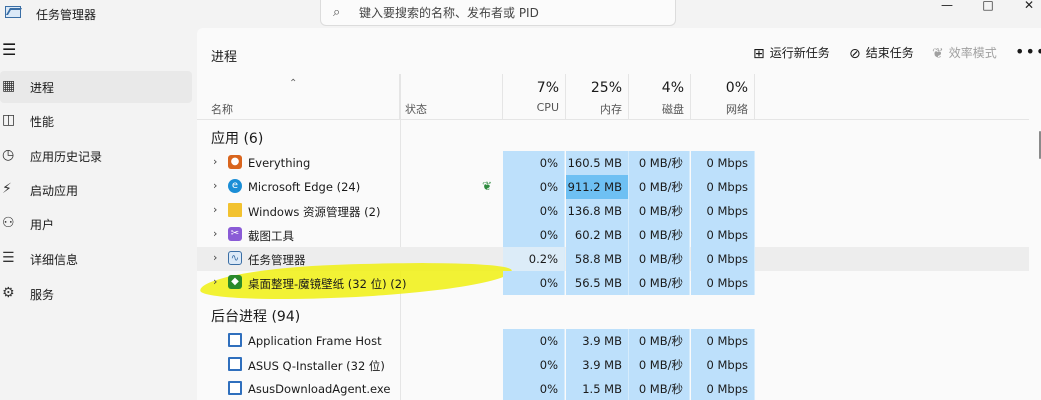  What do you see at coordinates (235, 258) in the screenshot?
I see `taskmgr-icon: ∿` at bounding box center [235, 258].